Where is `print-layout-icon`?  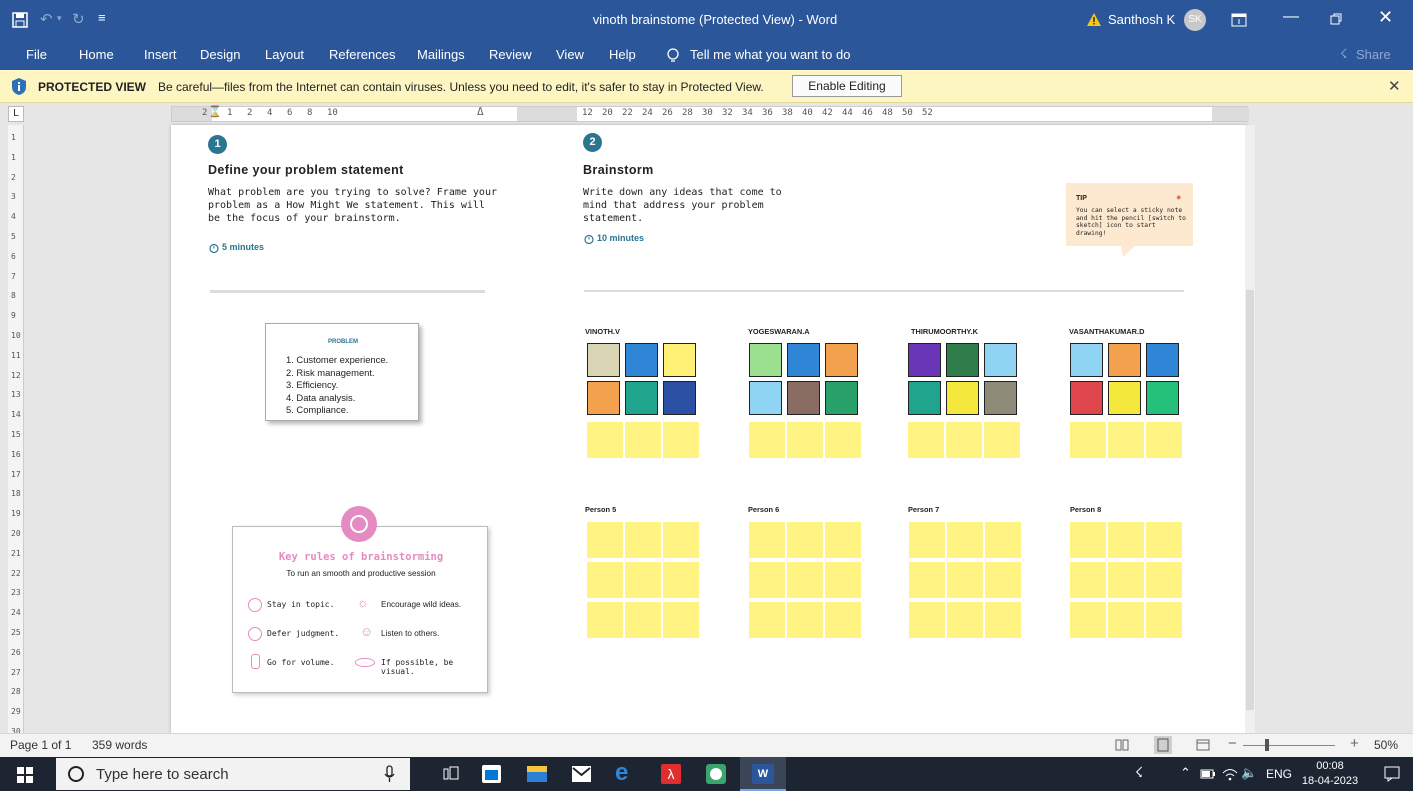
print-layout-icon is located at coordinates (1163, 745).